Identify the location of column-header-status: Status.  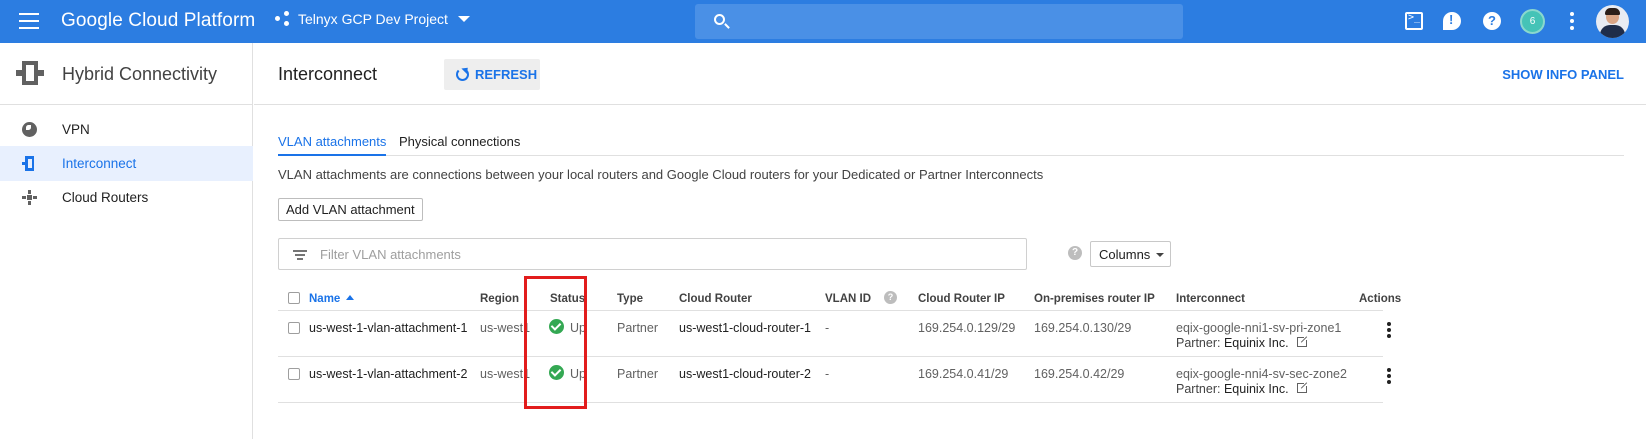
(567, 299).